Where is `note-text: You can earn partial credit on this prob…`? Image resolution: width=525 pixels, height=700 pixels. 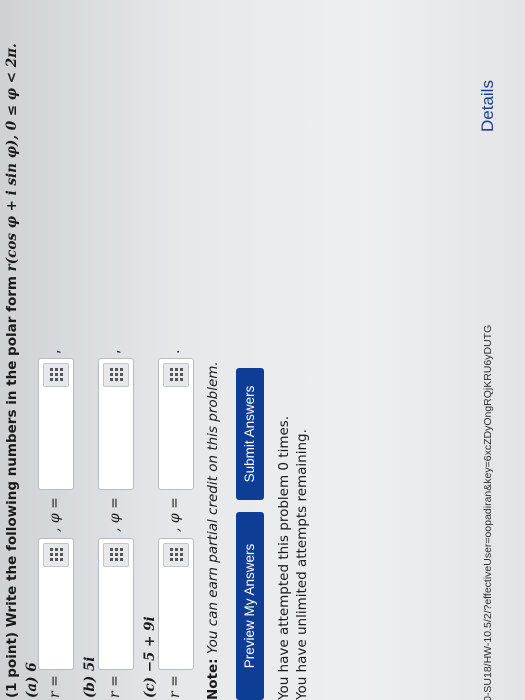 note-text: You can earn partial credit on this prob… is located at coordinates (213, 508).